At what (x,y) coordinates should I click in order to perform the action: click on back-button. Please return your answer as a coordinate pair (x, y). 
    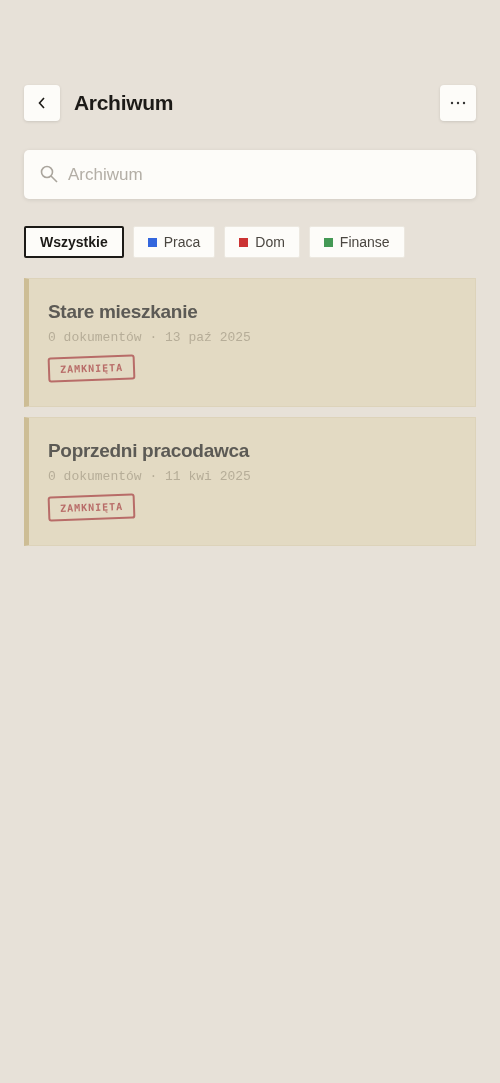
    Looking at the image, I should click on (42, 103).